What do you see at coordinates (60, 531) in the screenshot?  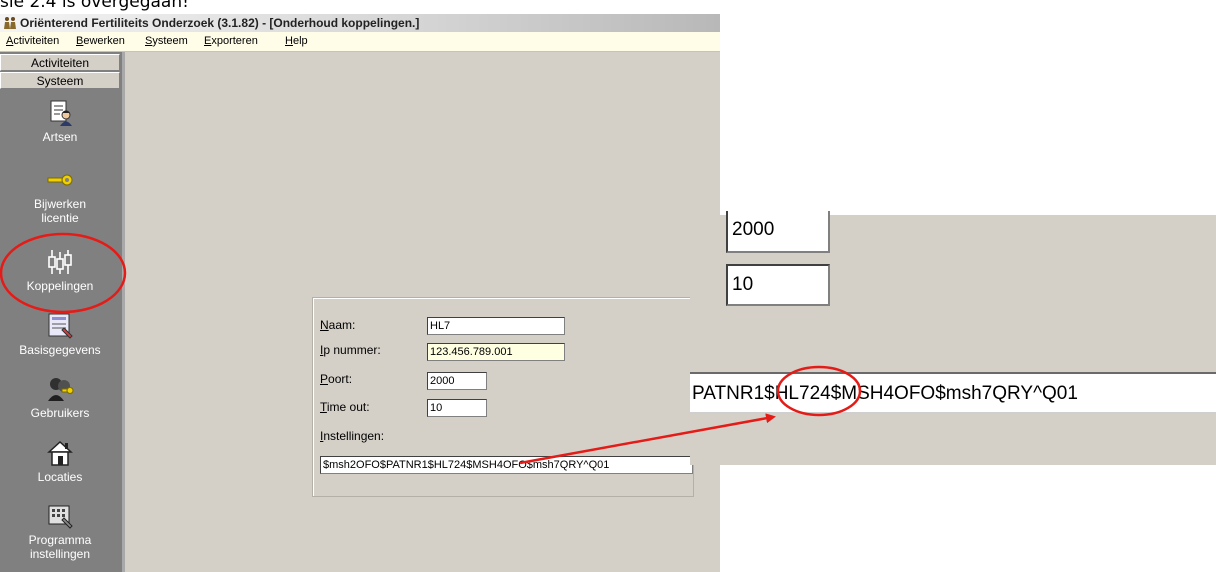 I see `sidebar-item-programma-instellingen: Programma instellingen` at bounding box center [60, 531].